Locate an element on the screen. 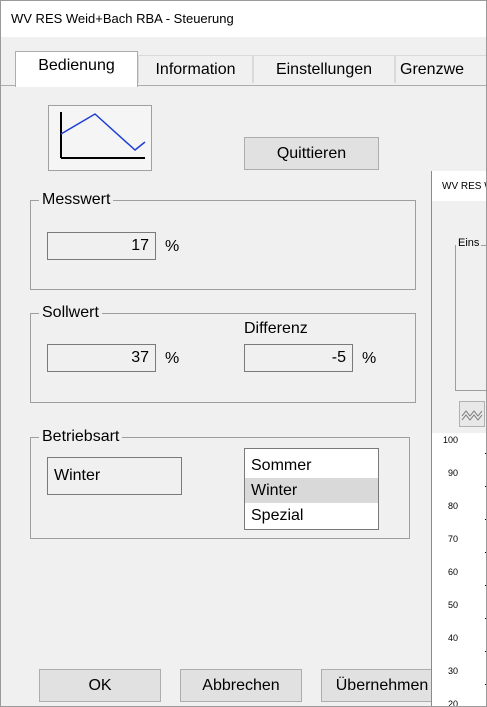 The width and height of the screenshot is (487, 707). overlay-einstellungen-group is located at coordinates (470, 318).